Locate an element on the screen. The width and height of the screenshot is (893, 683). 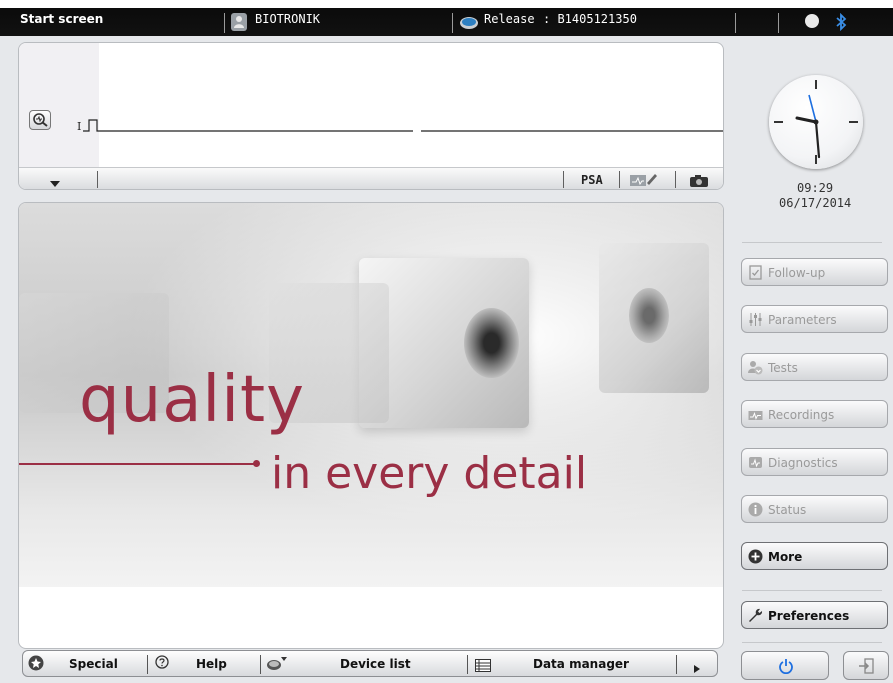
tests-icon is located at coordinates (755, 367).